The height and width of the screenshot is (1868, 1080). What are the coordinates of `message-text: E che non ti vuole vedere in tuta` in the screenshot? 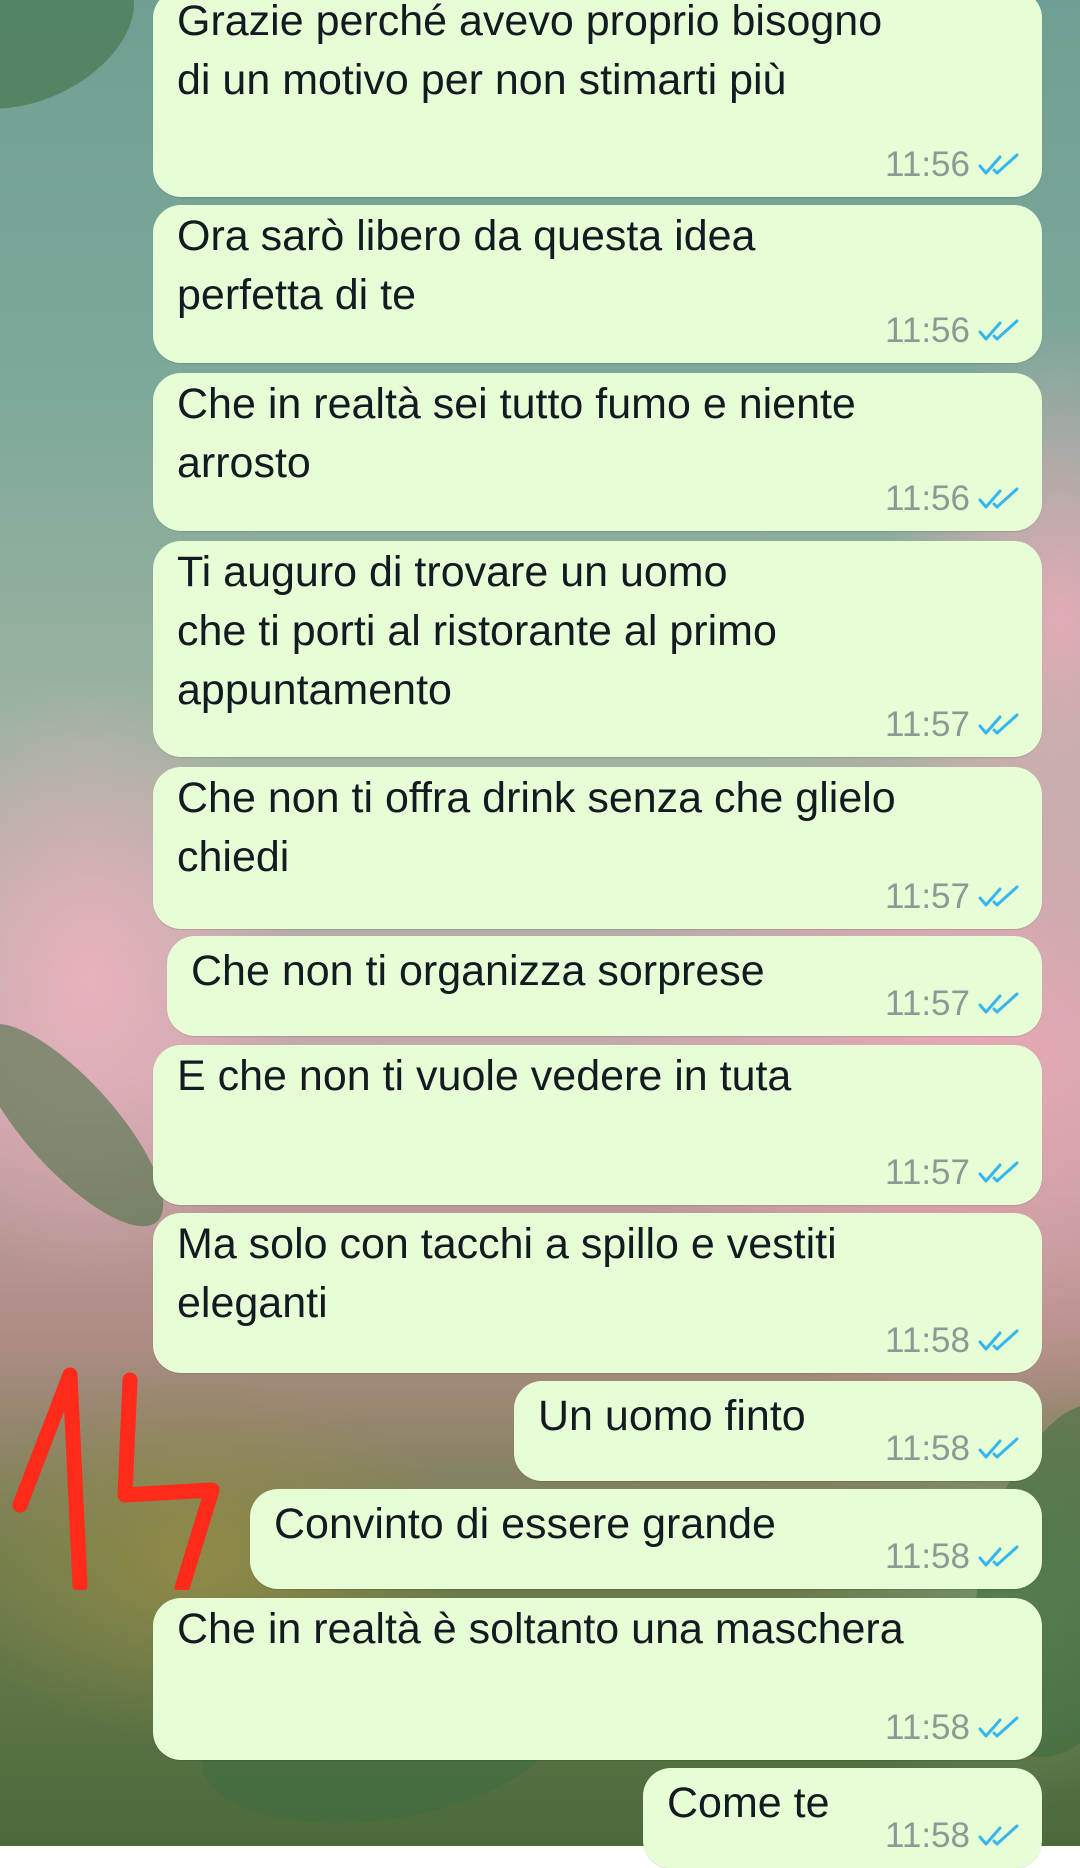 It's located at (484, 1076).